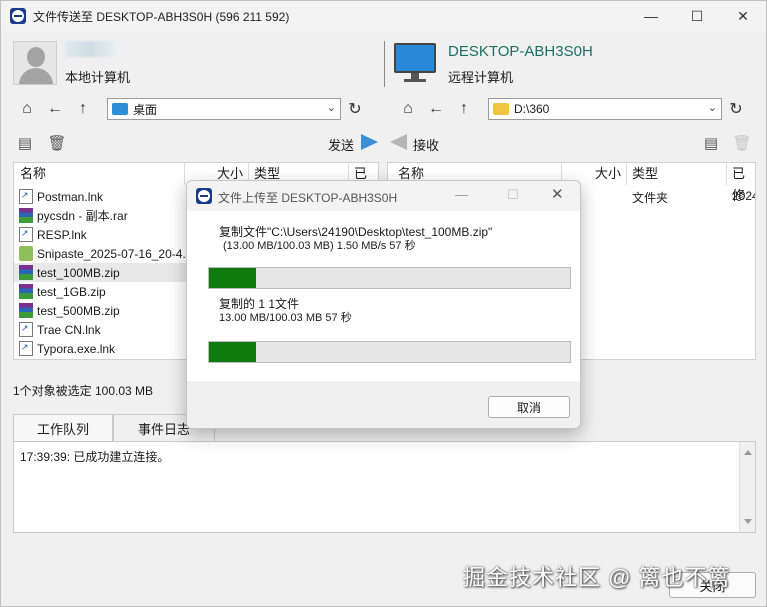 Image resolution: width=767 pixels, height=607 pixels. I want to click on remote-col-type: 类型, so click(645, 174).